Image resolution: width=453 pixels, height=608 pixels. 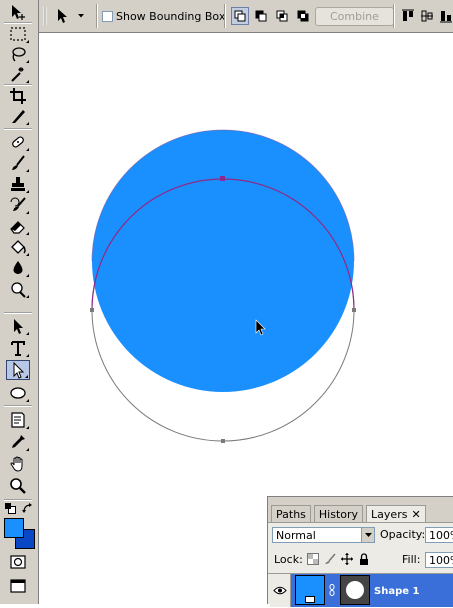 I want to click on zoom-tool-icon, so click(x=18, y=486).